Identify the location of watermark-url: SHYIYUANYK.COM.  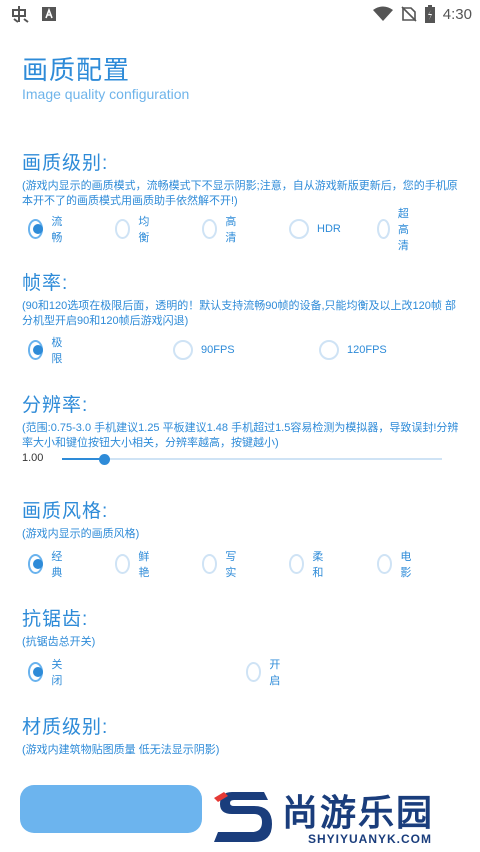
(370, 839).